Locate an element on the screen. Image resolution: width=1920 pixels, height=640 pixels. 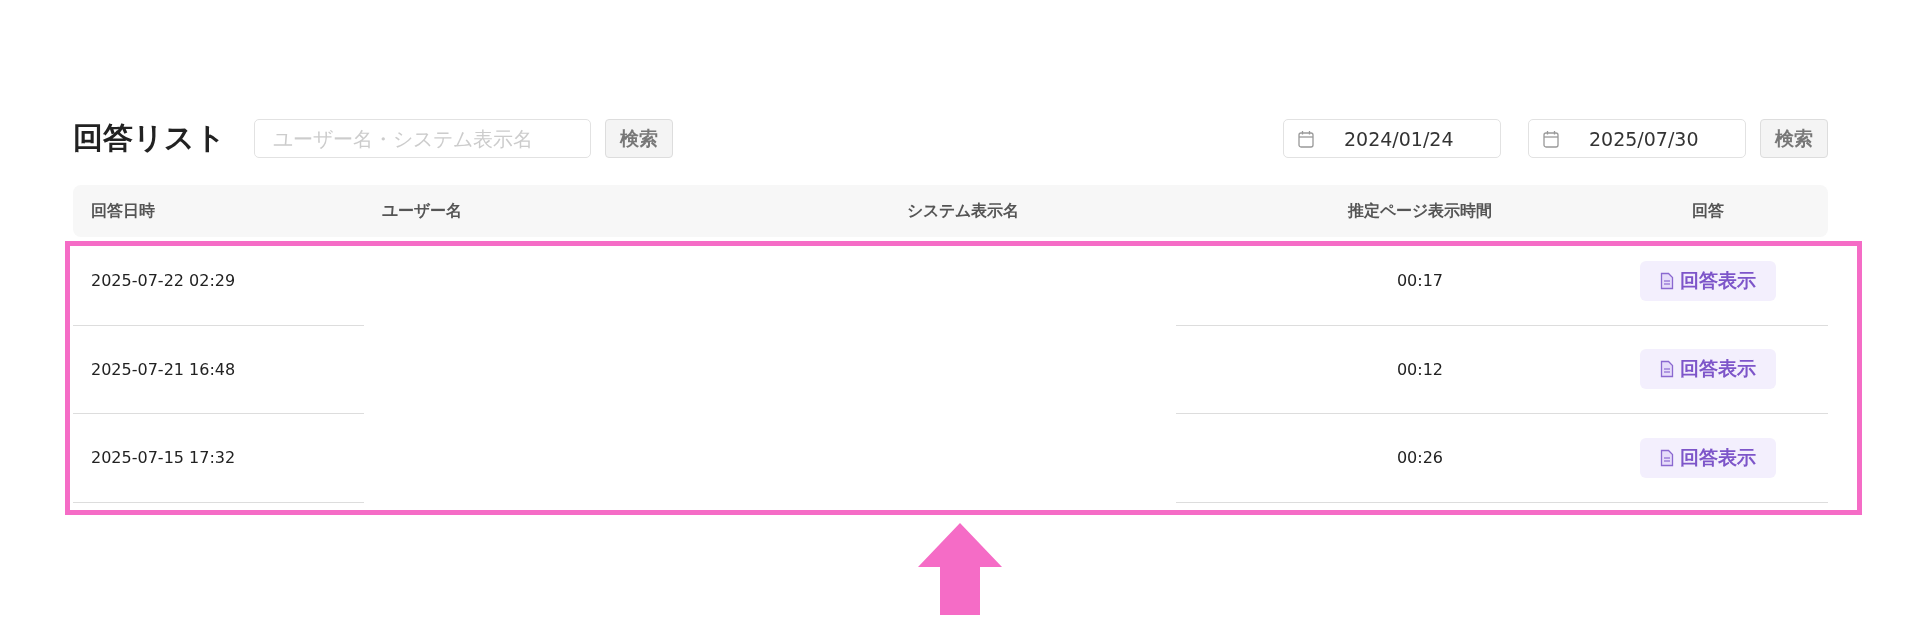
date-field: 2024/01/24 is located at coordinates (1392, 138).